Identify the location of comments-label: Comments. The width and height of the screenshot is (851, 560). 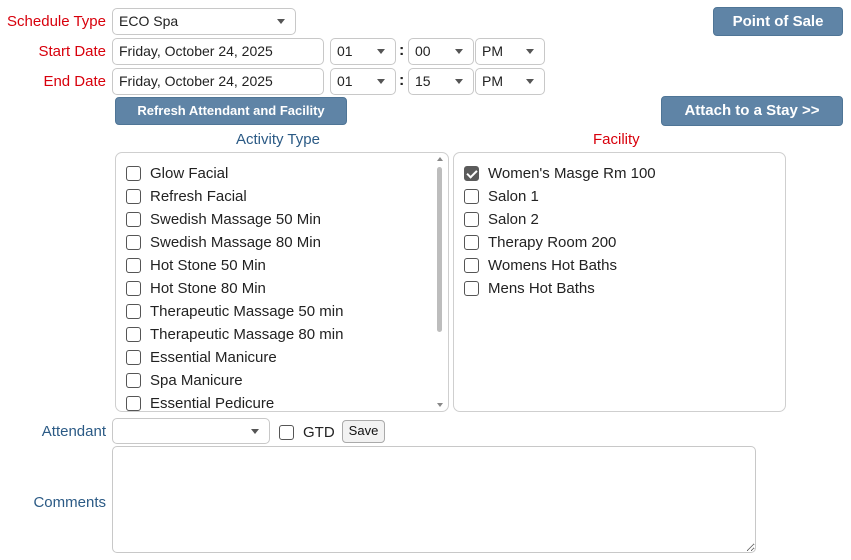
(69, 502).